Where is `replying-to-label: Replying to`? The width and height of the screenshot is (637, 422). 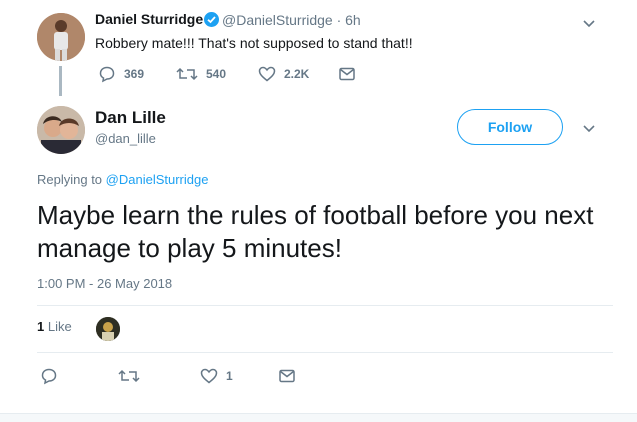 replying-to-label: Replying to is located at coordinates (71, 179).